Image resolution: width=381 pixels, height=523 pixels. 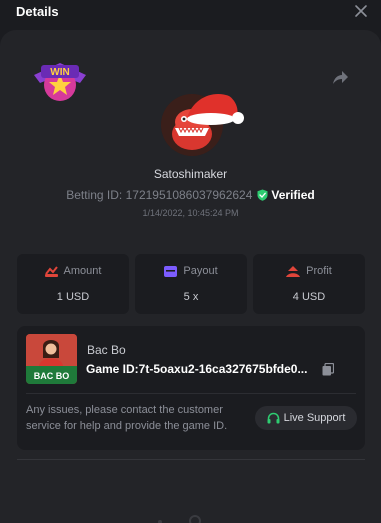 I want to click on win-badge-label: WIN, so click(x=59, y=72).